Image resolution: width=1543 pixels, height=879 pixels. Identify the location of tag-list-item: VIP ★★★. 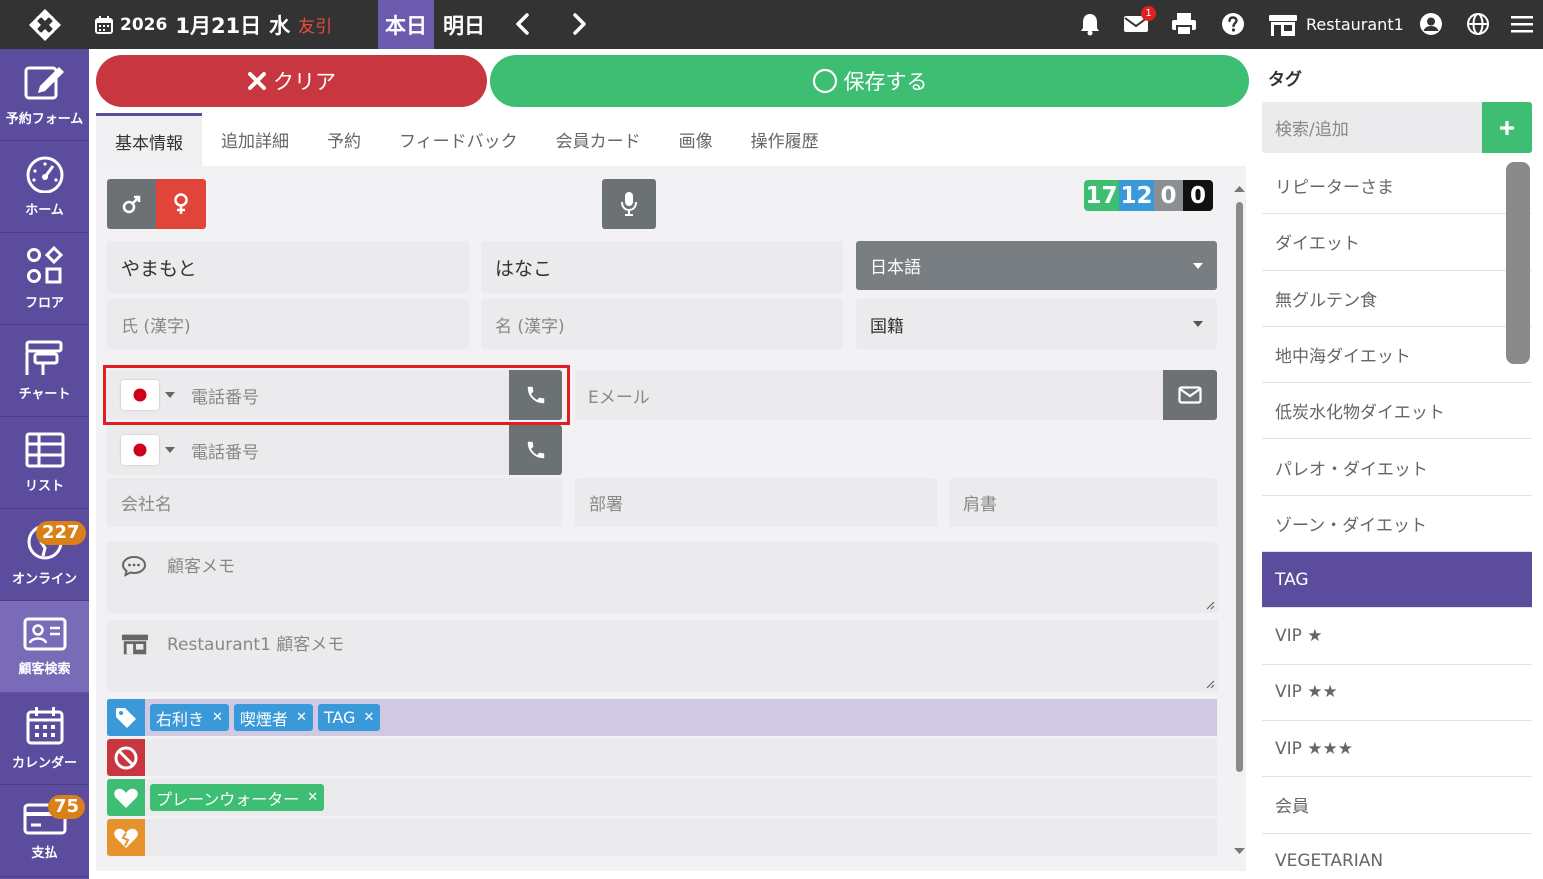
(1397, 749).